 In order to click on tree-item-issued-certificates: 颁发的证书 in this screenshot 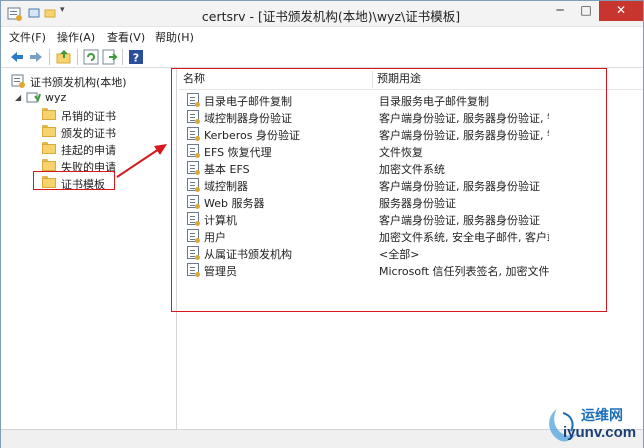, I will do `click(102, 132)`.